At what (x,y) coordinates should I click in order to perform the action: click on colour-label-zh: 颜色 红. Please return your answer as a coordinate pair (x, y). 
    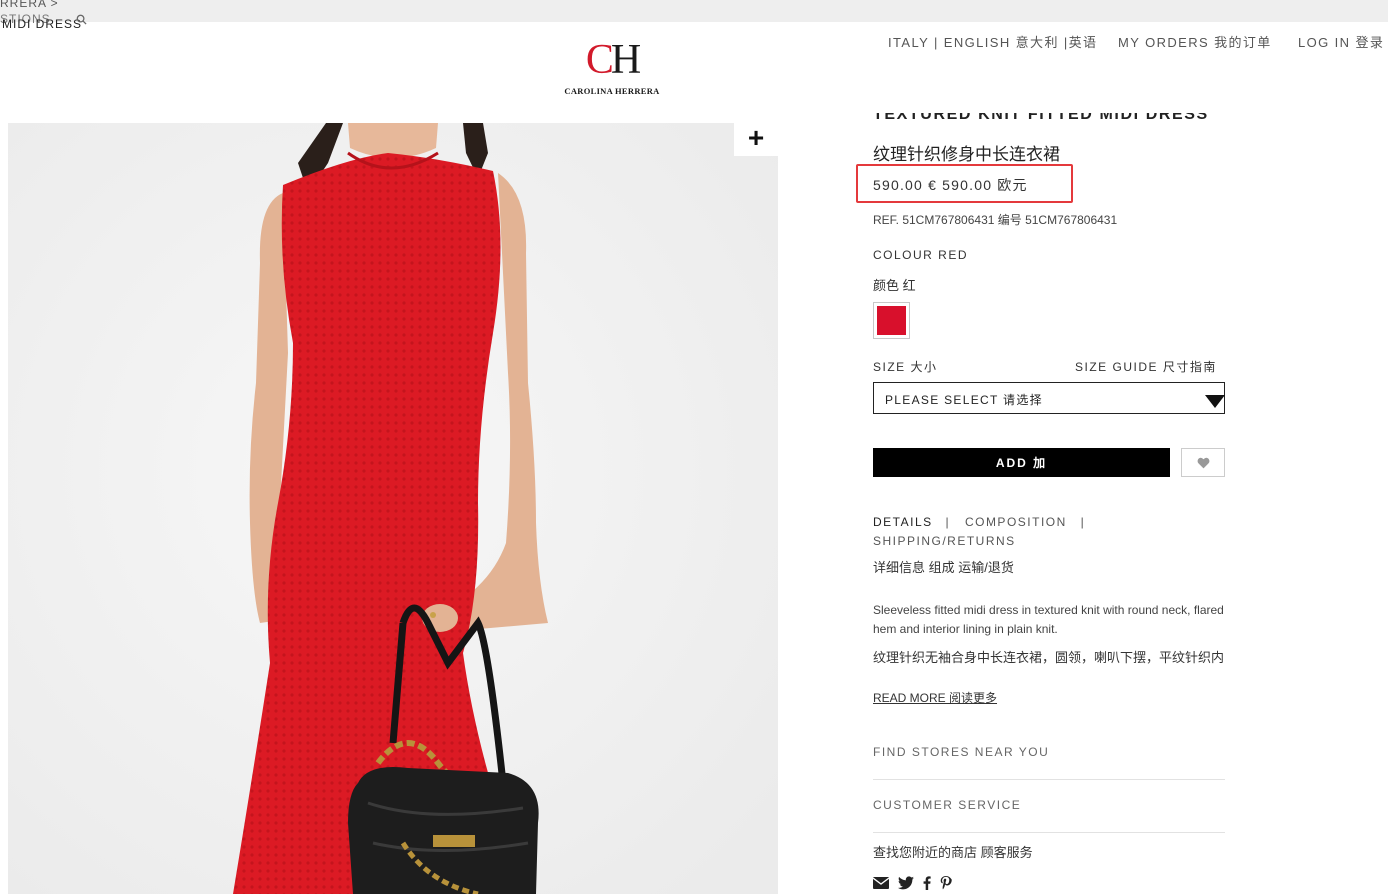
    Looking at the image, I should click on (894, 285).